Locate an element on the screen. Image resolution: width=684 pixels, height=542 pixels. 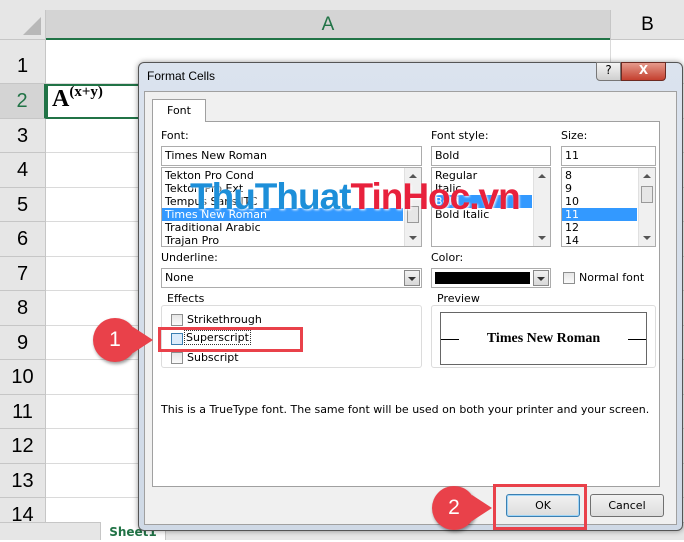
underline-select: None is located at coordinates (291, 278).